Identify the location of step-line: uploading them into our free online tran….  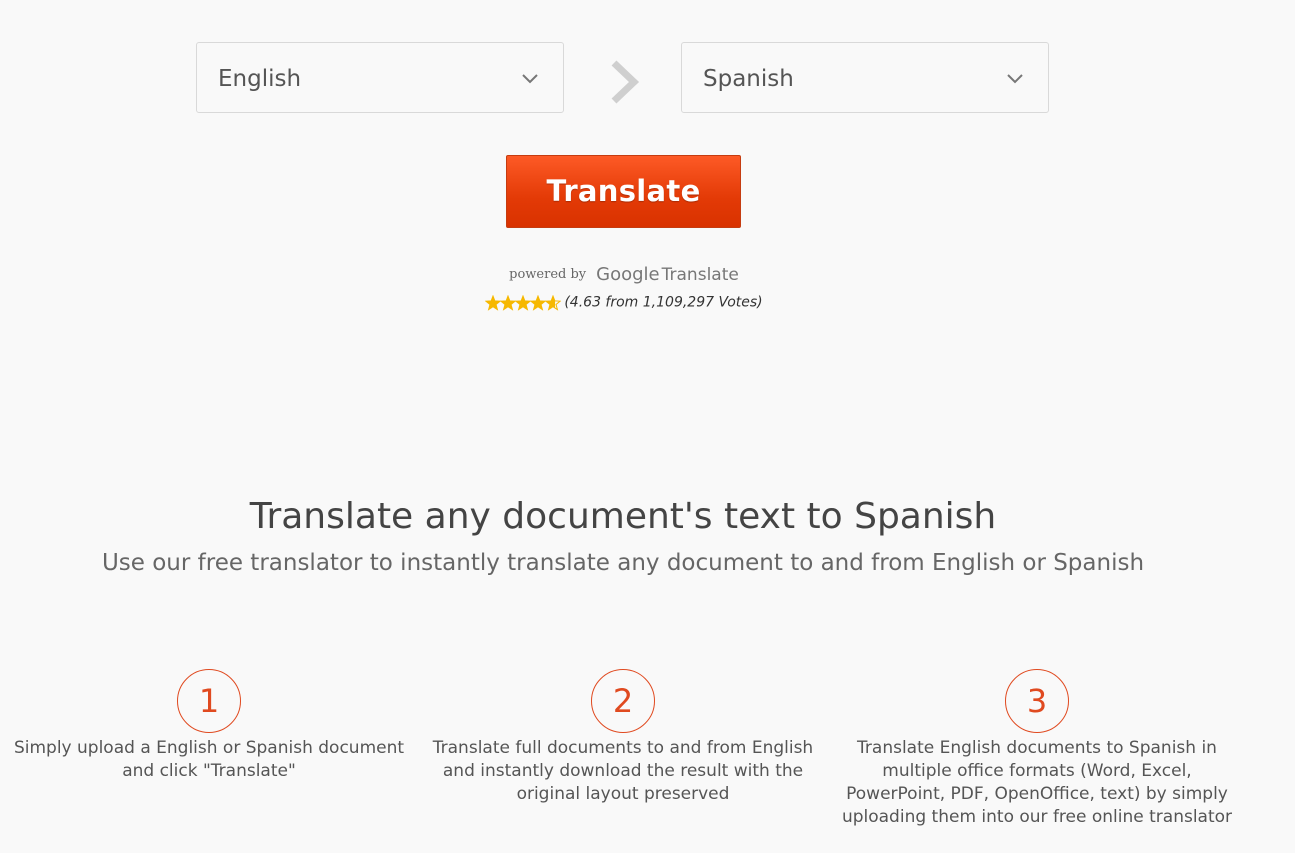
(1037, 817).